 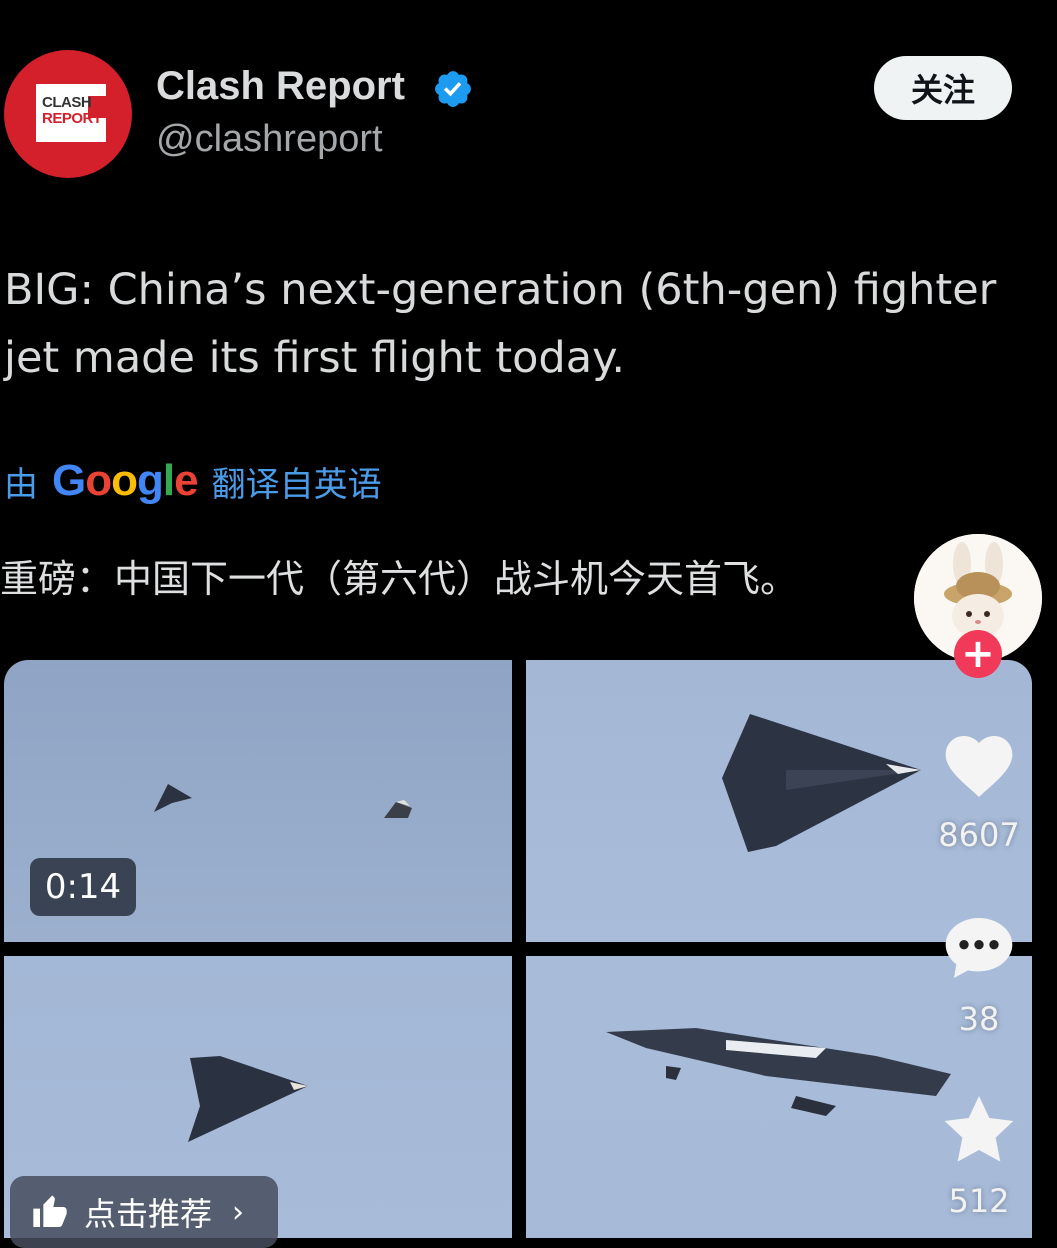 What do you see at coordinates (979, 1201) in the screenshot?
I see `favorite-count: 512` at bounding box center [979, 1201].